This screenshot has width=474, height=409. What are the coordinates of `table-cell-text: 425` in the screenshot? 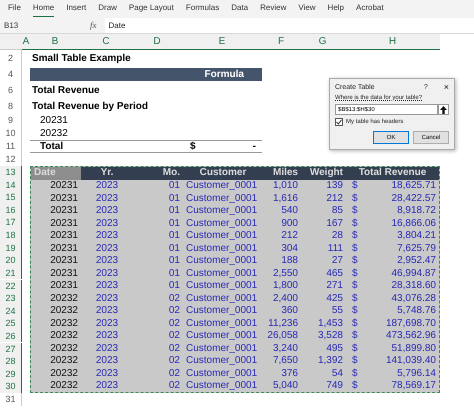 It's located at (334, 298).